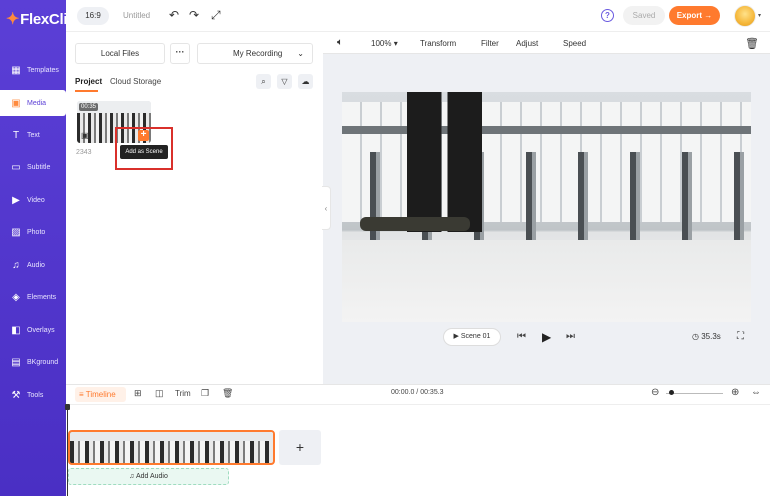  I want to click on add-scene-button: +, so click(300, 447).